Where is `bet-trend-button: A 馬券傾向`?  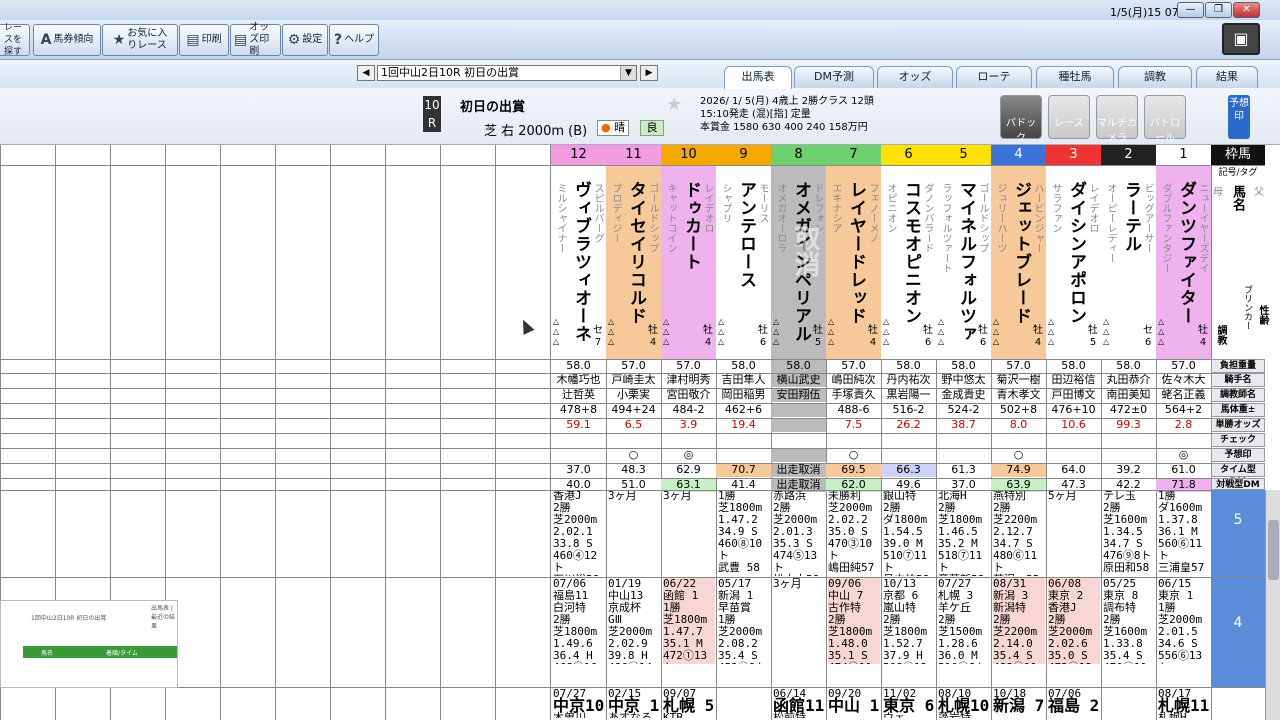 bet-trend-button: A 馬券傾向 is located at coordinates (67, 40).